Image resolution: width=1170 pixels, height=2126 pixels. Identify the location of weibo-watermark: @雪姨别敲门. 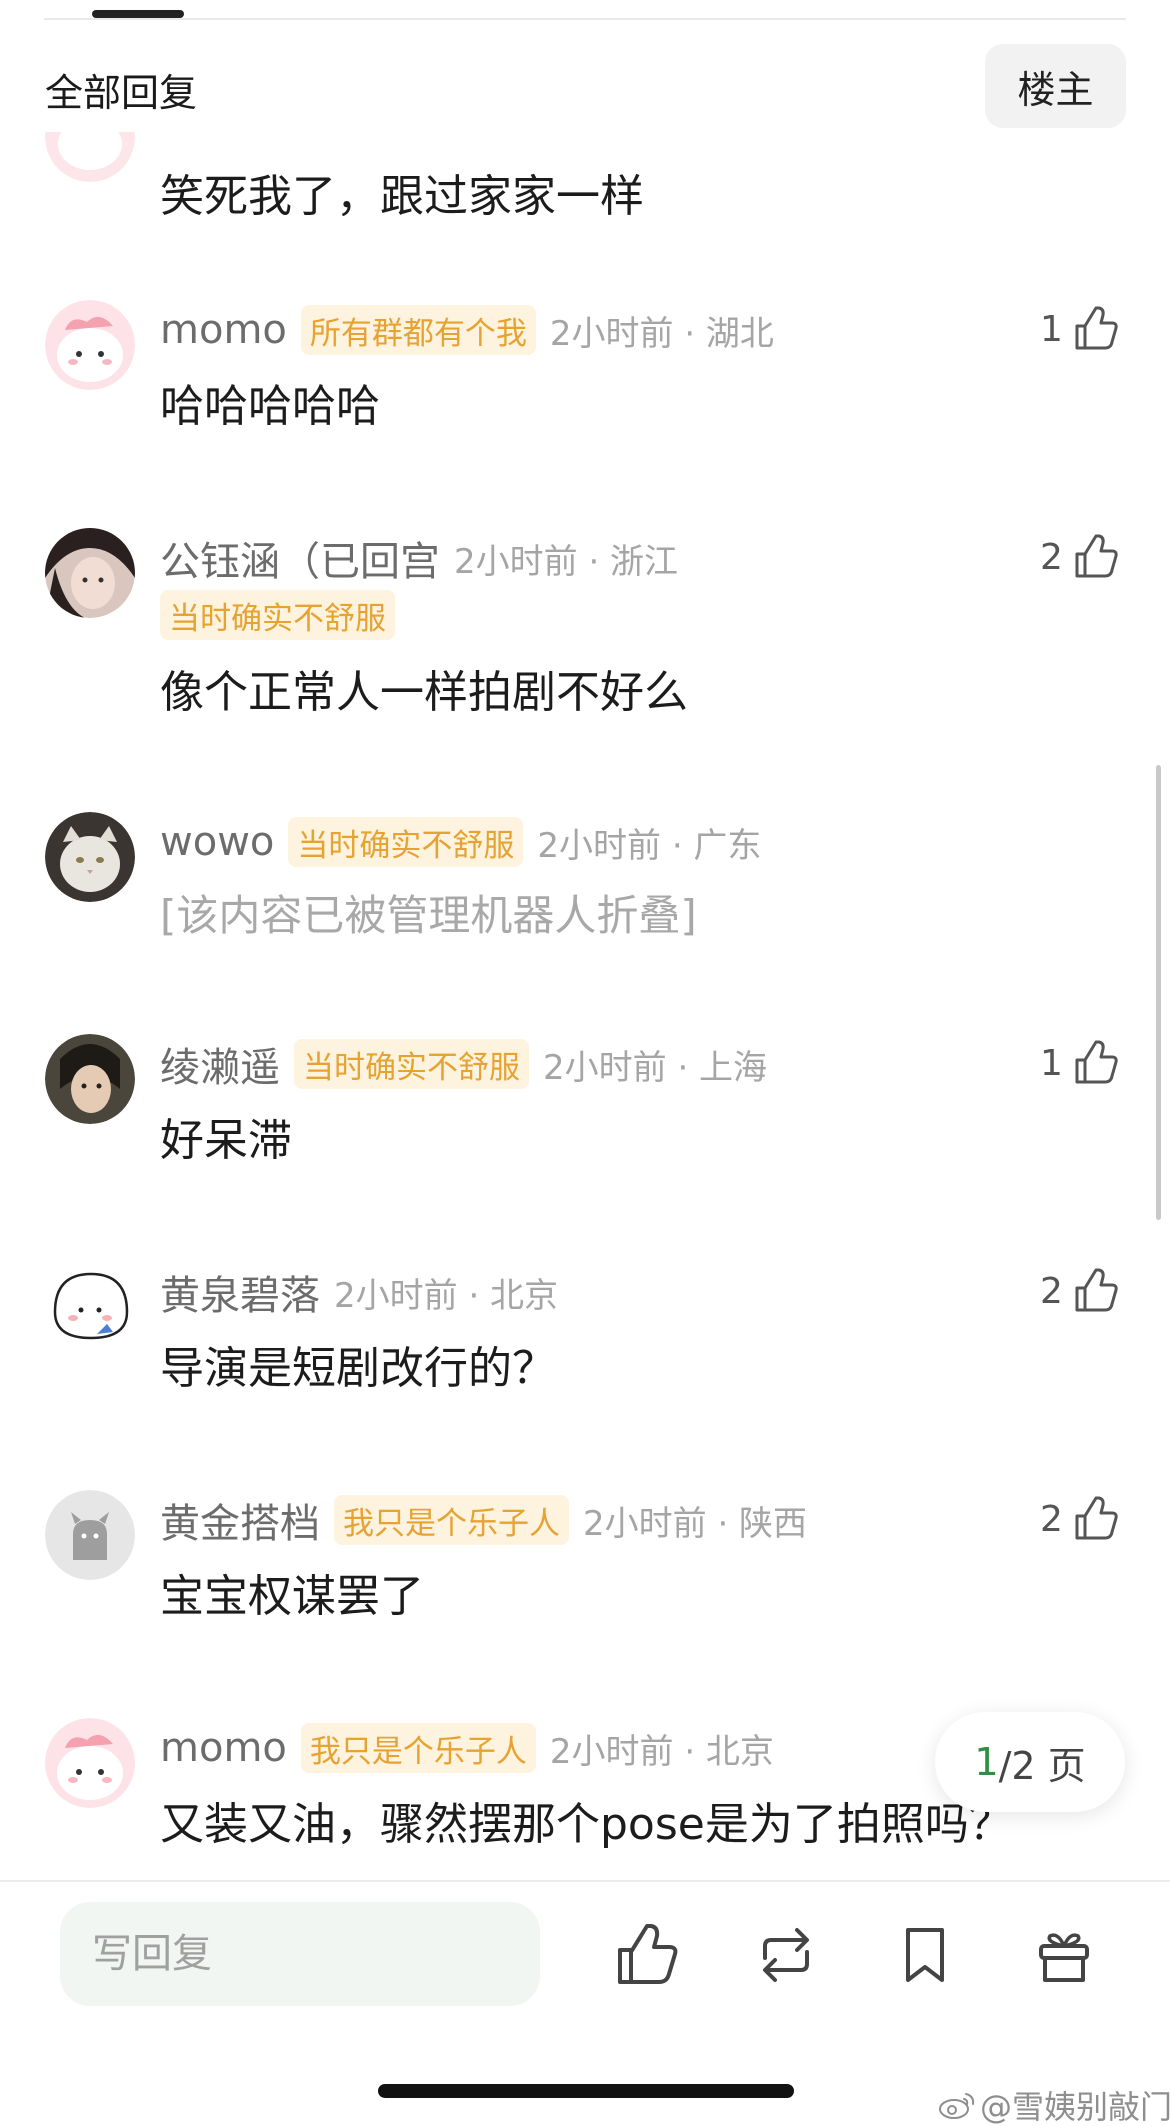
(1054, 2104).